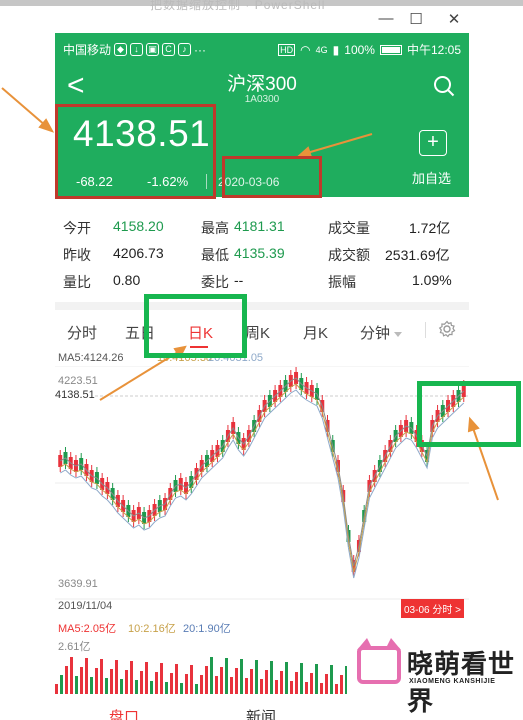 The image size is (523, 720). What do you see at coordinates (272, 177) in the screenshot?
I see `highlight-date` at bounding box center [272, 177].